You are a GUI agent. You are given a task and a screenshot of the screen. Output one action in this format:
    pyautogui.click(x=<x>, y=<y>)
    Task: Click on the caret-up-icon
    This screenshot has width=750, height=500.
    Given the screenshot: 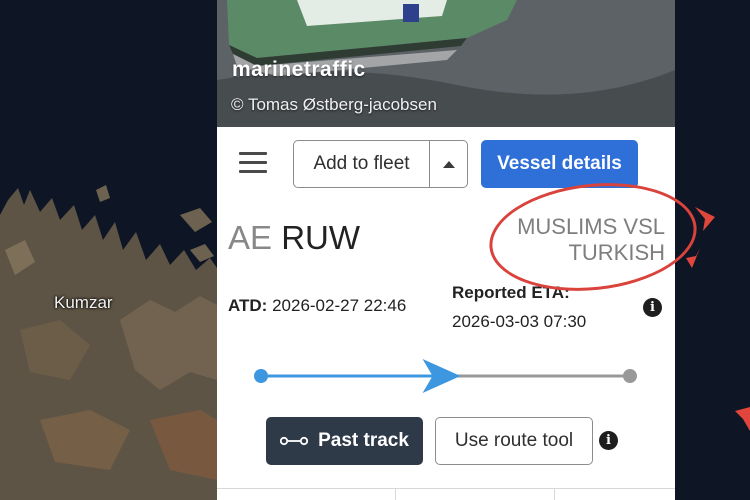 What is the action you would take?
    pyautogui.click(x=448, y=164)
    